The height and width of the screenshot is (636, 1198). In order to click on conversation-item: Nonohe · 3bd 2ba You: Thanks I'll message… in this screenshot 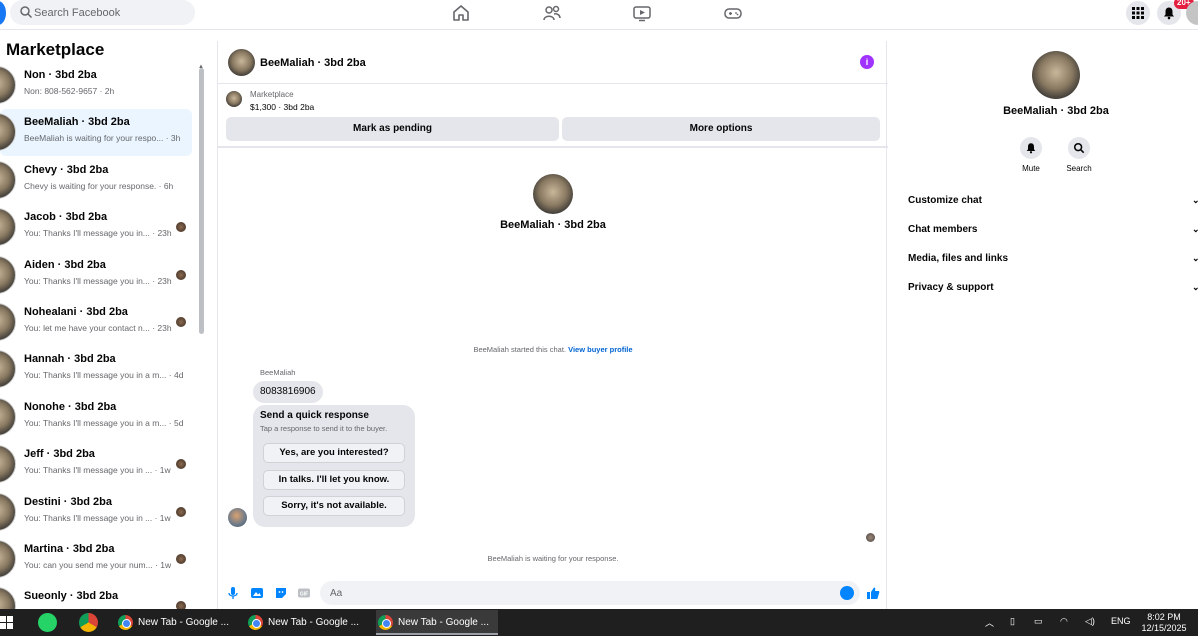, I will do `click(96, 417)`.